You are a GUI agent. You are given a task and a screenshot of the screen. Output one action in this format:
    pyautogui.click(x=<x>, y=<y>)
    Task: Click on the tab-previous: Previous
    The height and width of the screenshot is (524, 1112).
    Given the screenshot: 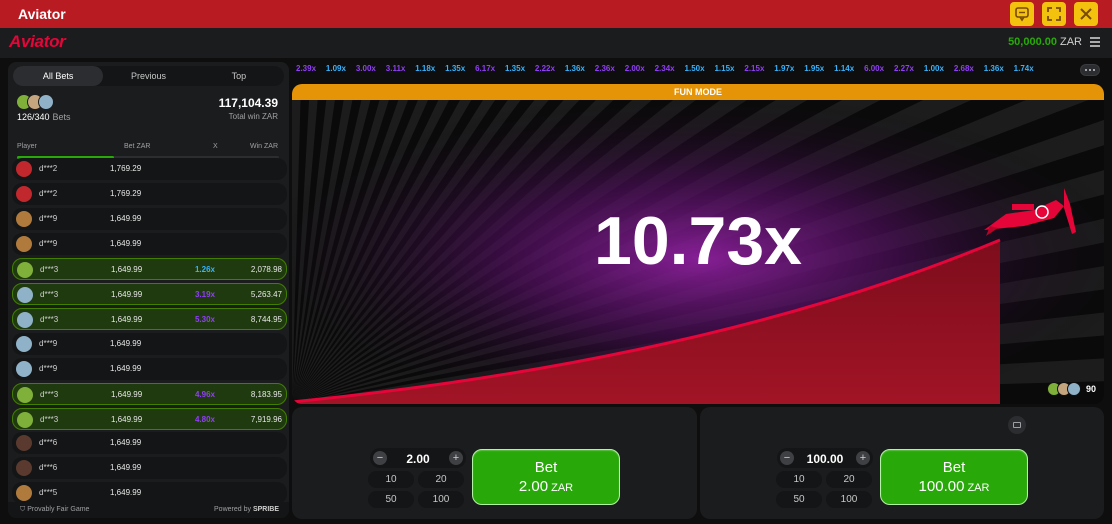 What is the action you would take?
    pyautogui.click(x=148, y=76)
    